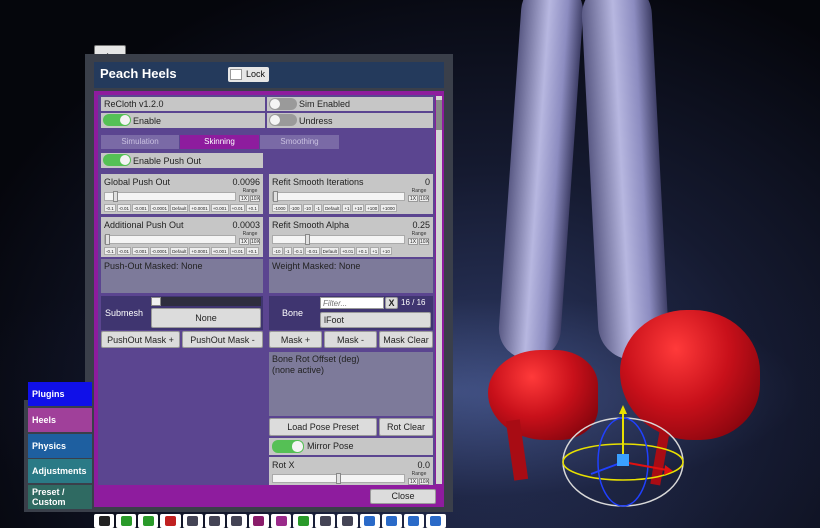 This screenshot has width=820, height=528. I want to click on scrollbar-thumb, so click(439, 115).